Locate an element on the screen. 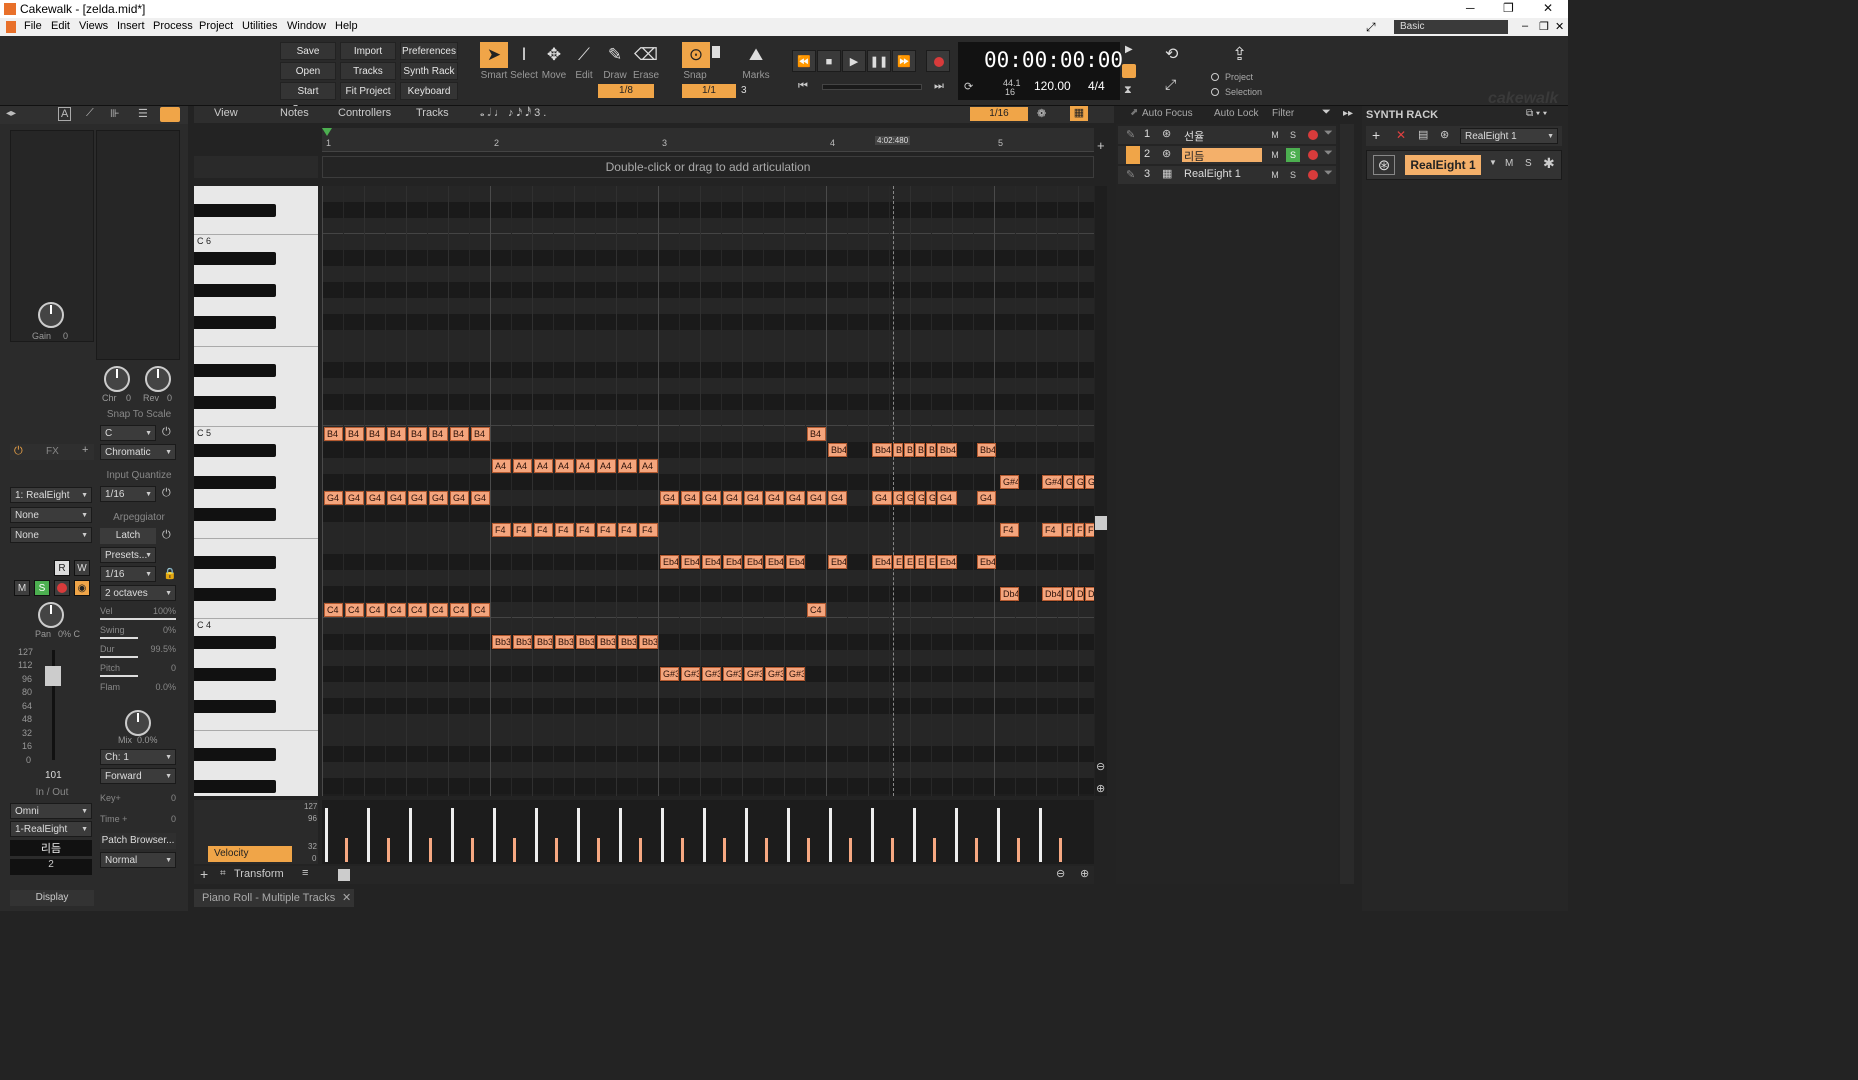 This screenshot has height=1080, width=1858. time-ruler: 1 2 3 4 5 4:02:480 is located at coordinates (708, 140).